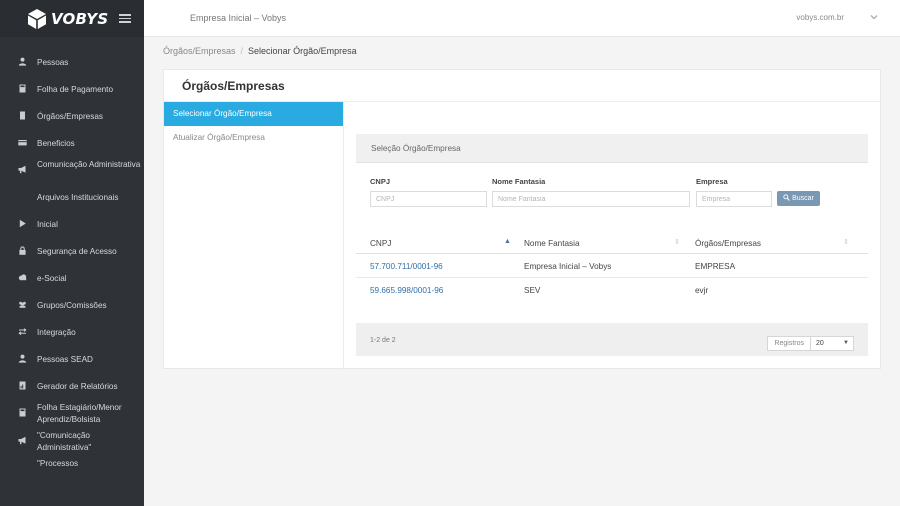  I want to click on sidebar-item-beneficios: Beneficios, so click(72, 141).